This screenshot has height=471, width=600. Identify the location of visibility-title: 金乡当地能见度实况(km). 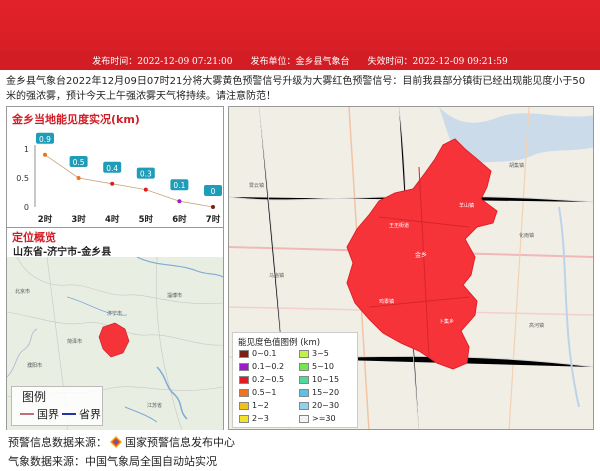
(76, 119).